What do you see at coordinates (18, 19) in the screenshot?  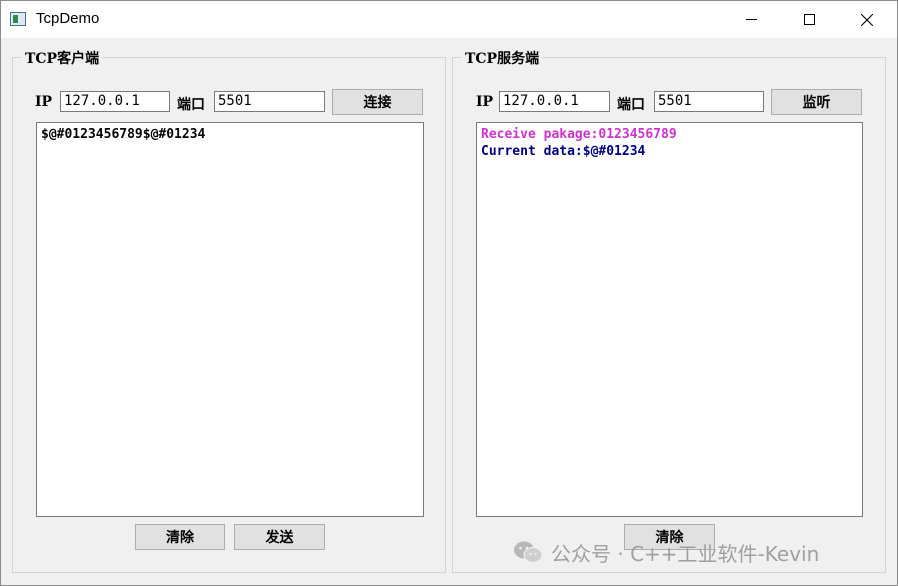 I see `app-window-icon` at bounding box center [18, 19].